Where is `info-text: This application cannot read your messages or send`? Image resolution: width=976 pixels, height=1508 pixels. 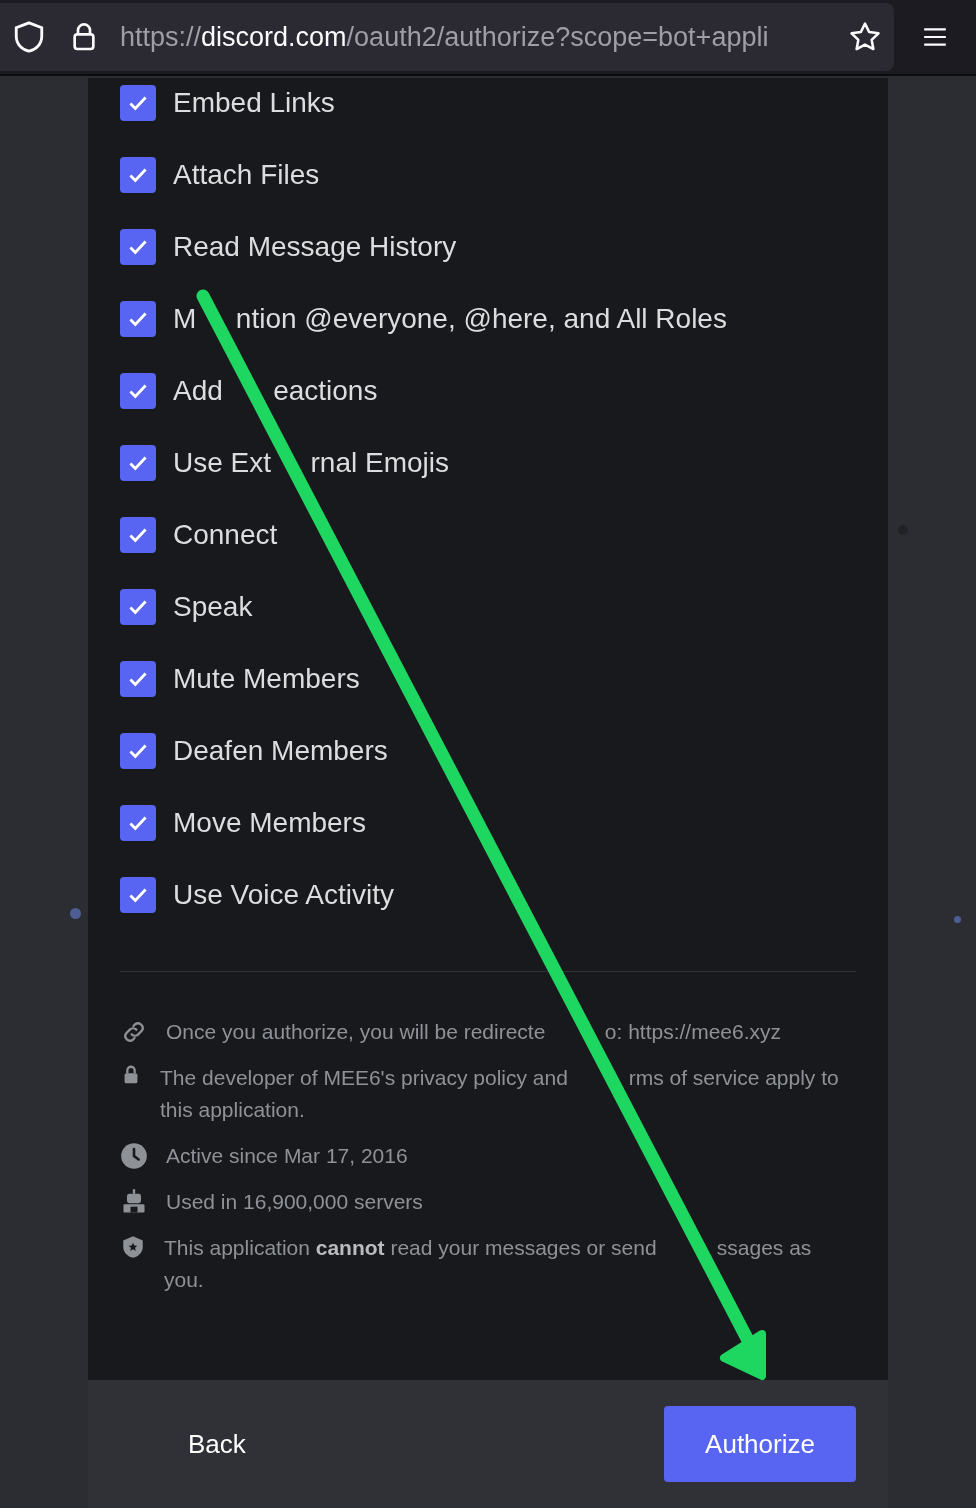 info-text: This application cannot read your messages or send is located at coordinates (410, 1247).